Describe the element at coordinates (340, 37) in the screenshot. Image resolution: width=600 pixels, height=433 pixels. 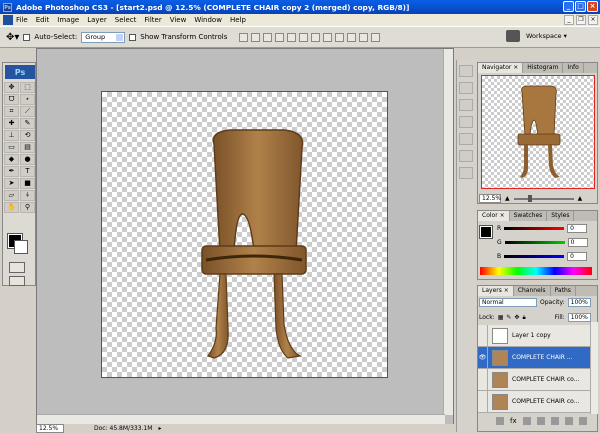
I see `distribute-bottom-icon` at that location.